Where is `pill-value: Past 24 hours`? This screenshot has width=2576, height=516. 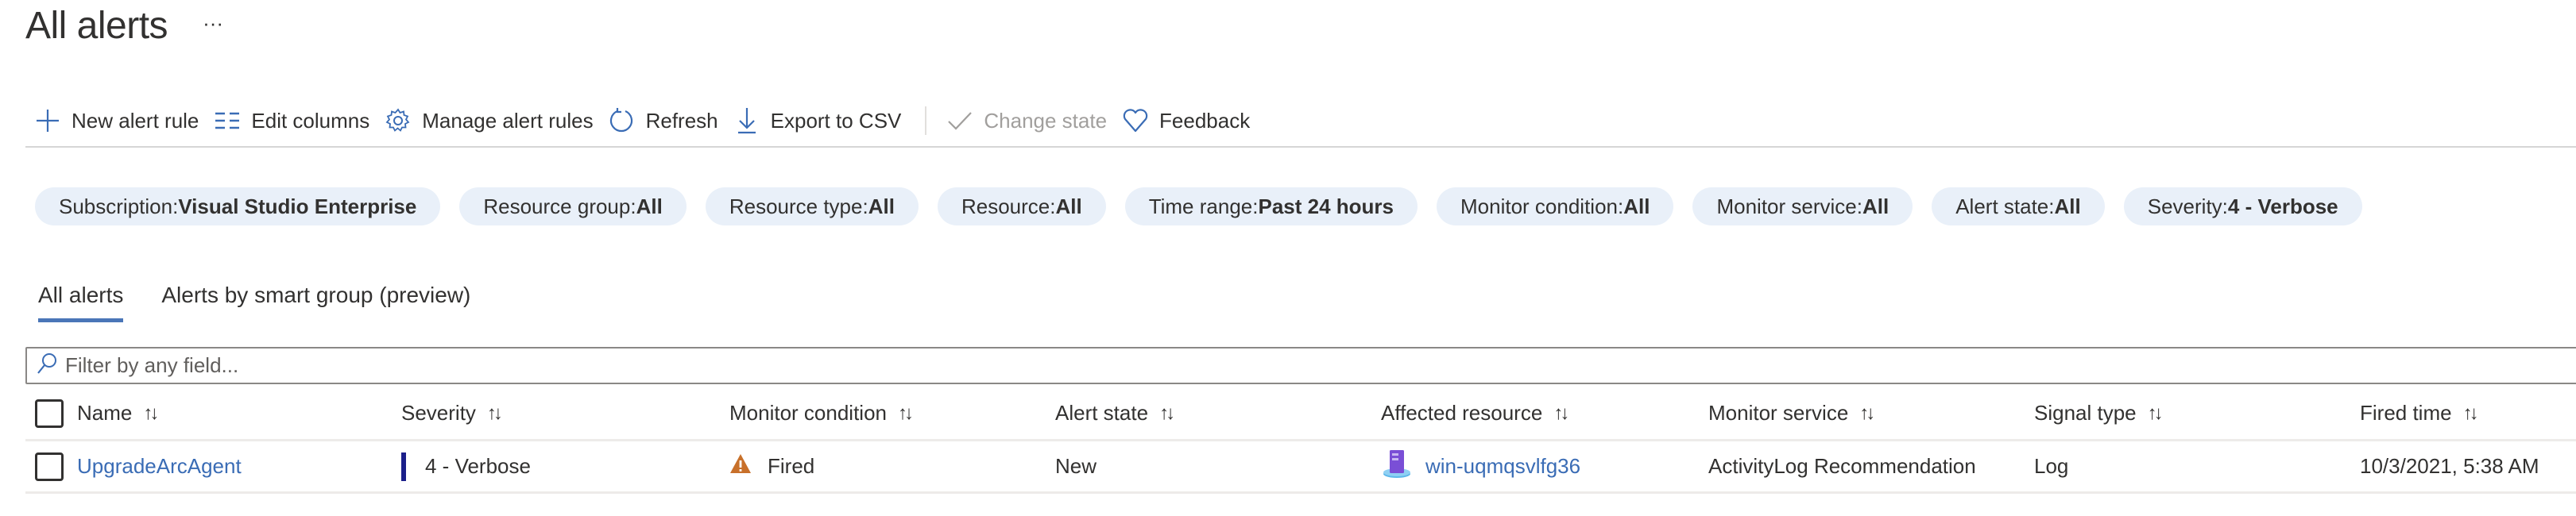
pill-value: Past 24 hours is located at coordinates (1326, 206).